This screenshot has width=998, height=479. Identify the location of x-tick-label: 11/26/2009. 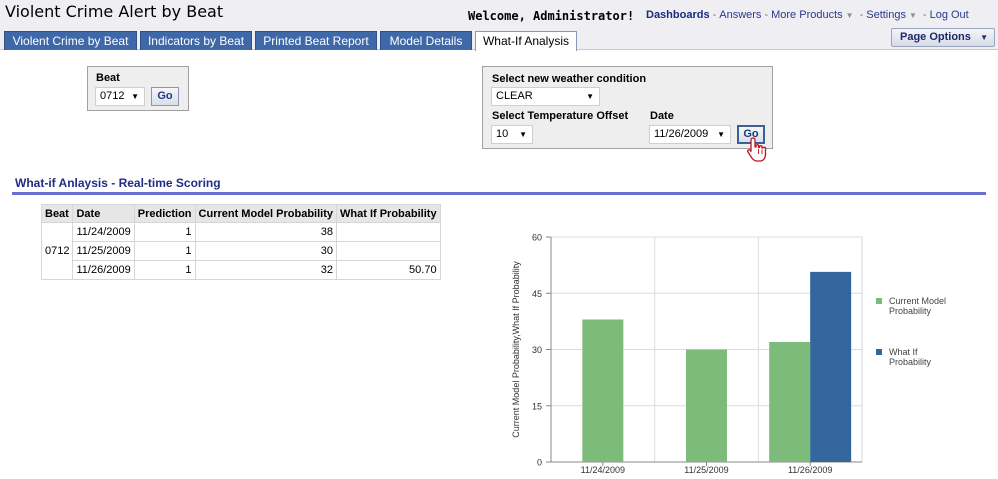
(810, 470).